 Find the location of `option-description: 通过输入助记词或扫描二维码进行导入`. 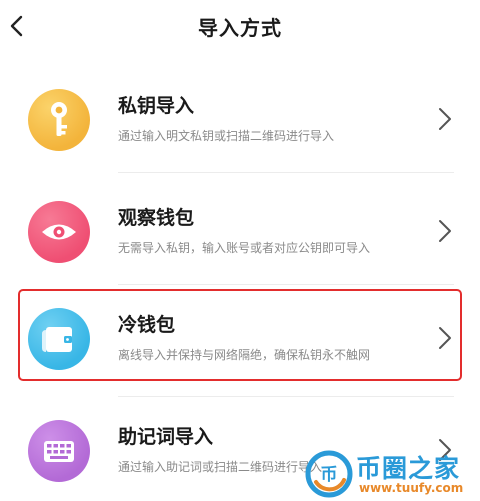

option-description: 通过输入助记词或扫描二维码进行导入 is located at coordinates (220, 467).